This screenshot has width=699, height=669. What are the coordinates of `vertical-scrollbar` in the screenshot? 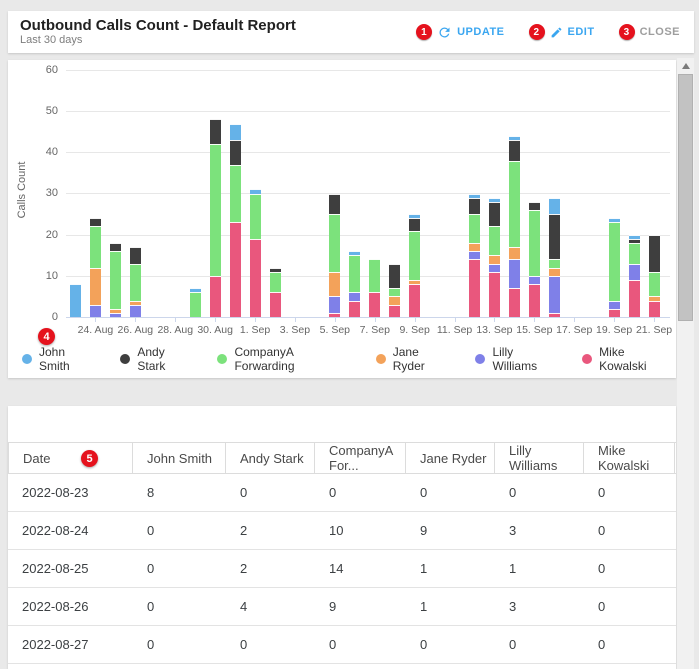 It's located at (685, 363).